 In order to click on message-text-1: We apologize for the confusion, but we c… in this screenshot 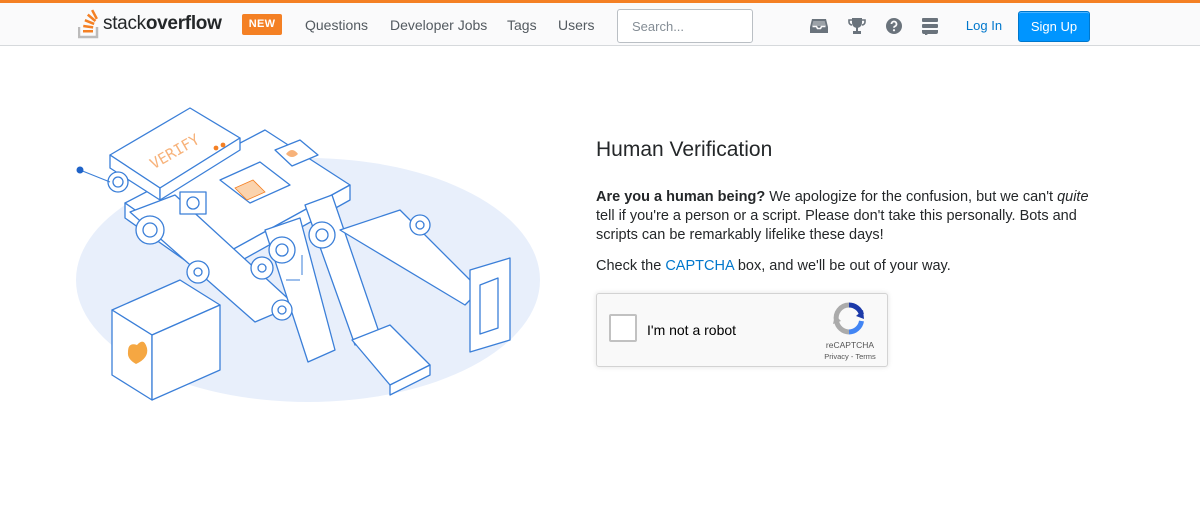, I will do `click(911, 197)`.